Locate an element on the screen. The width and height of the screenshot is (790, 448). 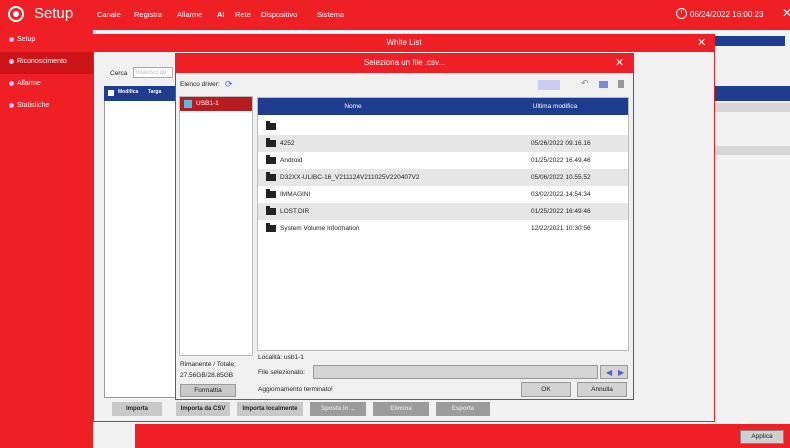
file-name: IMMAGINI is located at coordinates (295, 194).